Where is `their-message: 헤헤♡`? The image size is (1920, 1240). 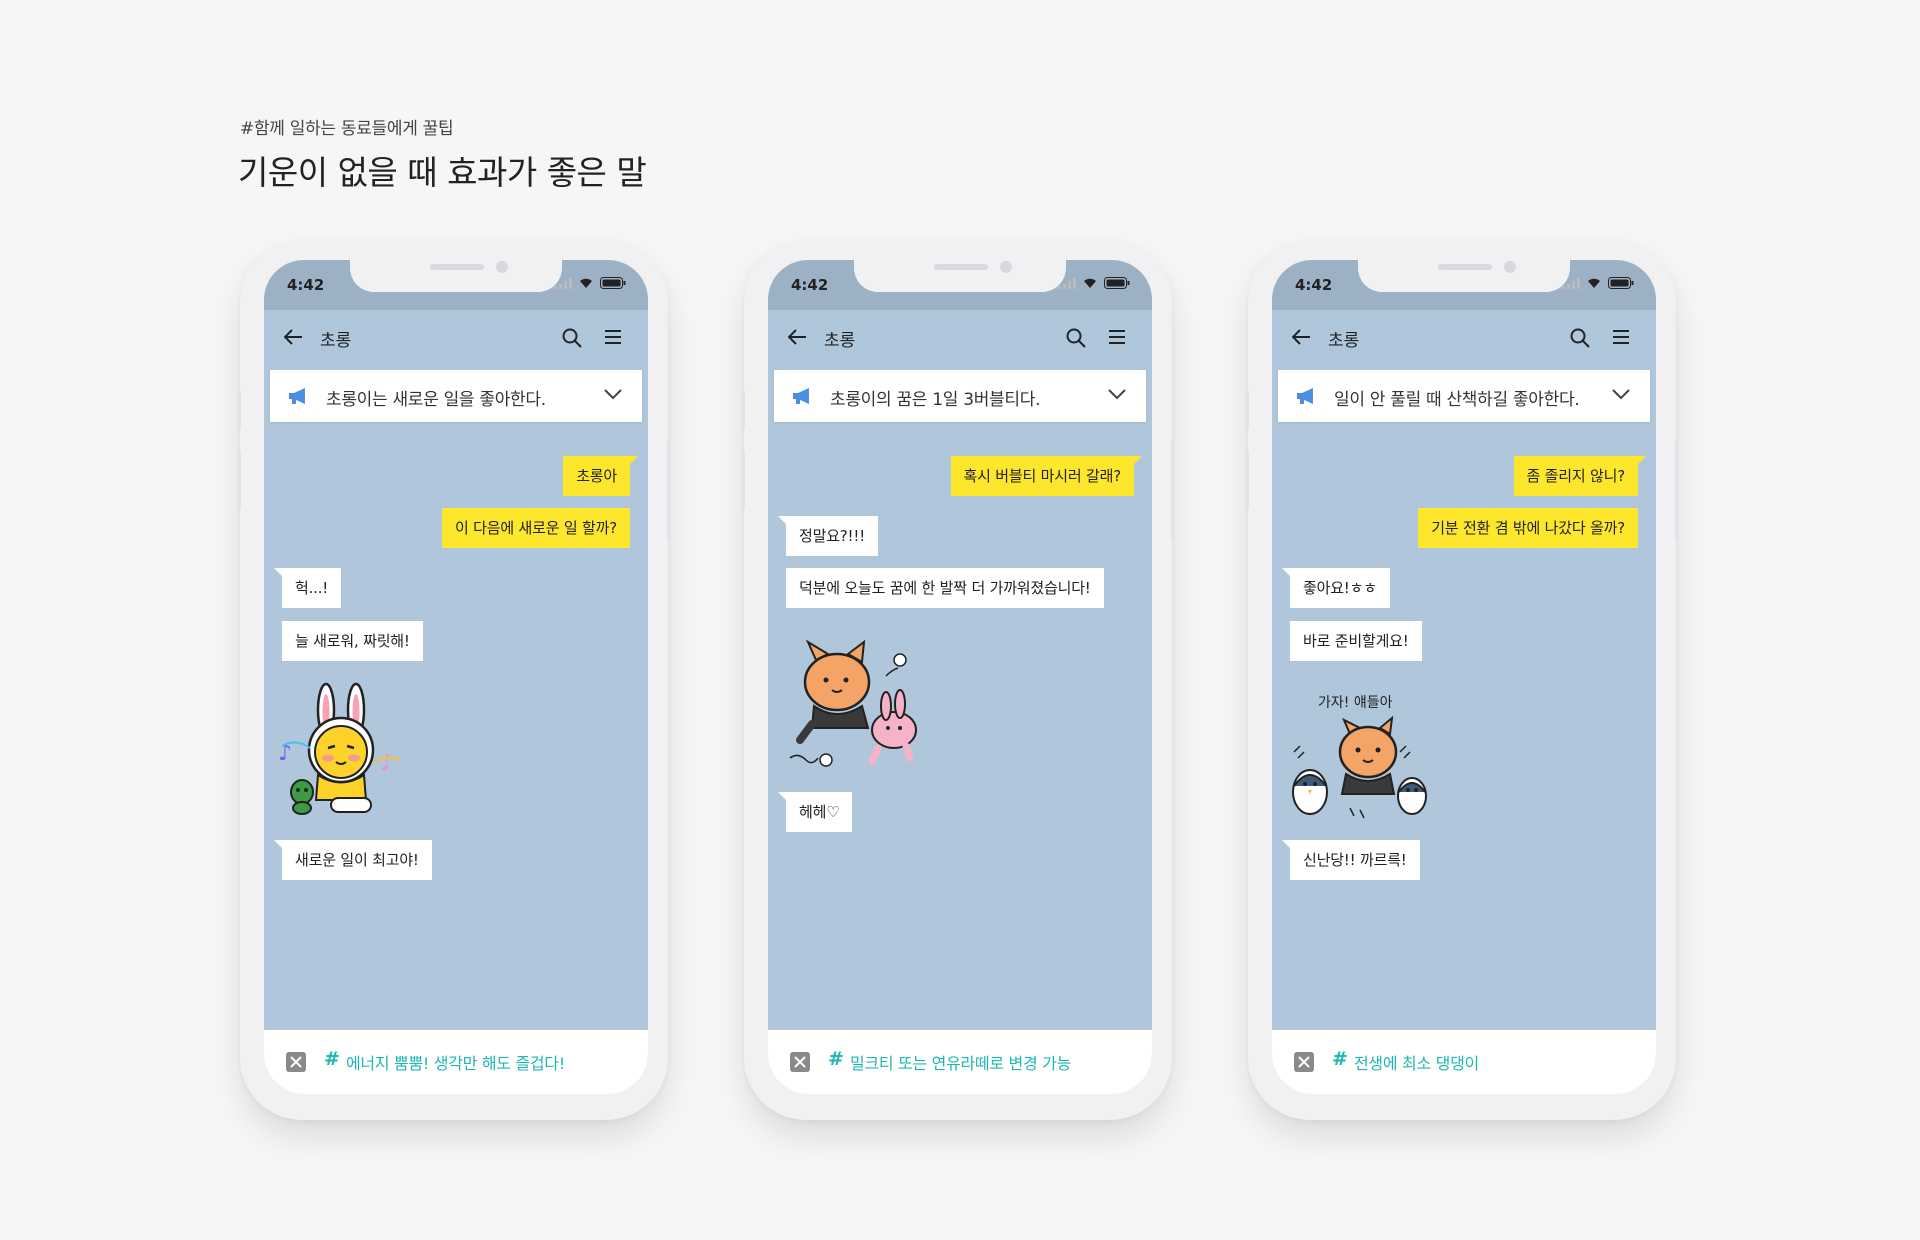
their-message: 헤헤♡ is located at coordinates (815, 812).